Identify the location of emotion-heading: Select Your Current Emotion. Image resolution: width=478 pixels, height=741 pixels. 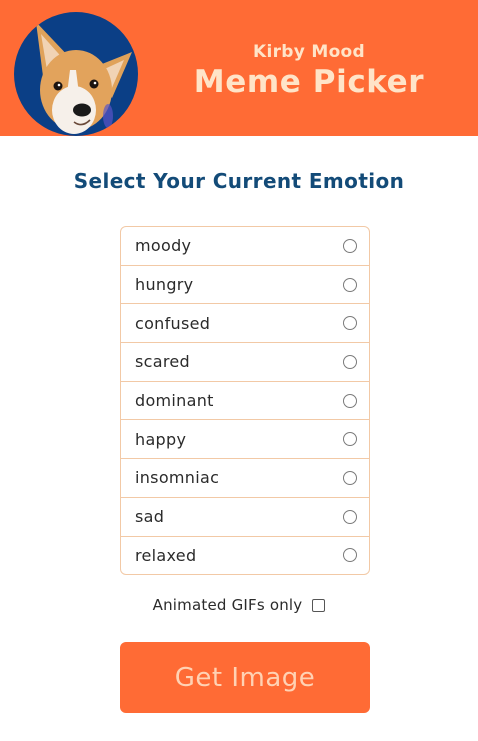
(239, 181).